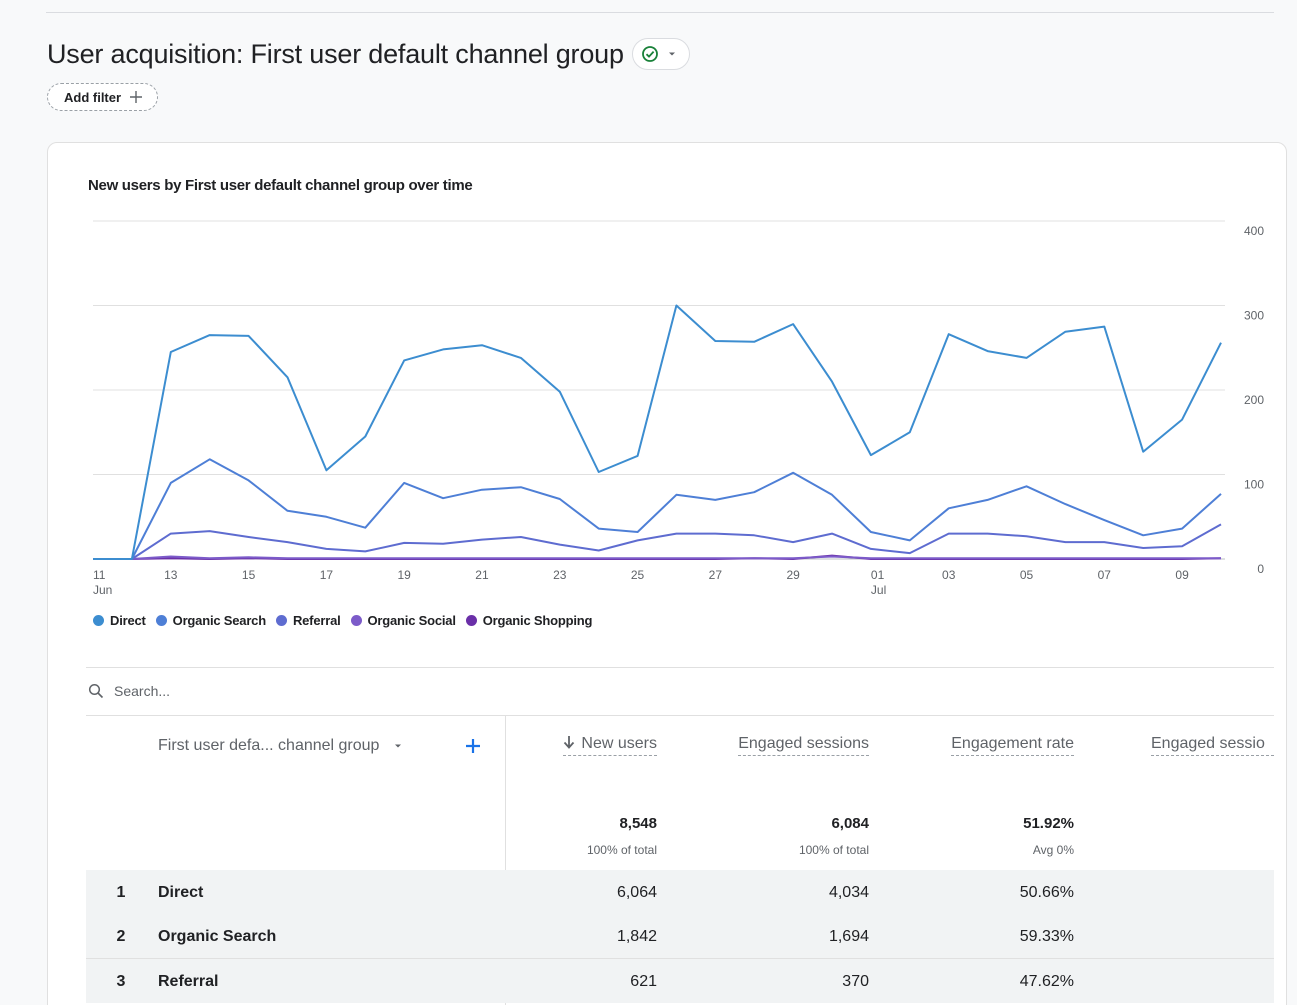 Image resolution: width=1297 pixels, height=1005 pixels. What do you see at coordinates (99, 575) in the screenshot?
I see `x-tick-label: 11` at bounding box center [99, 575].